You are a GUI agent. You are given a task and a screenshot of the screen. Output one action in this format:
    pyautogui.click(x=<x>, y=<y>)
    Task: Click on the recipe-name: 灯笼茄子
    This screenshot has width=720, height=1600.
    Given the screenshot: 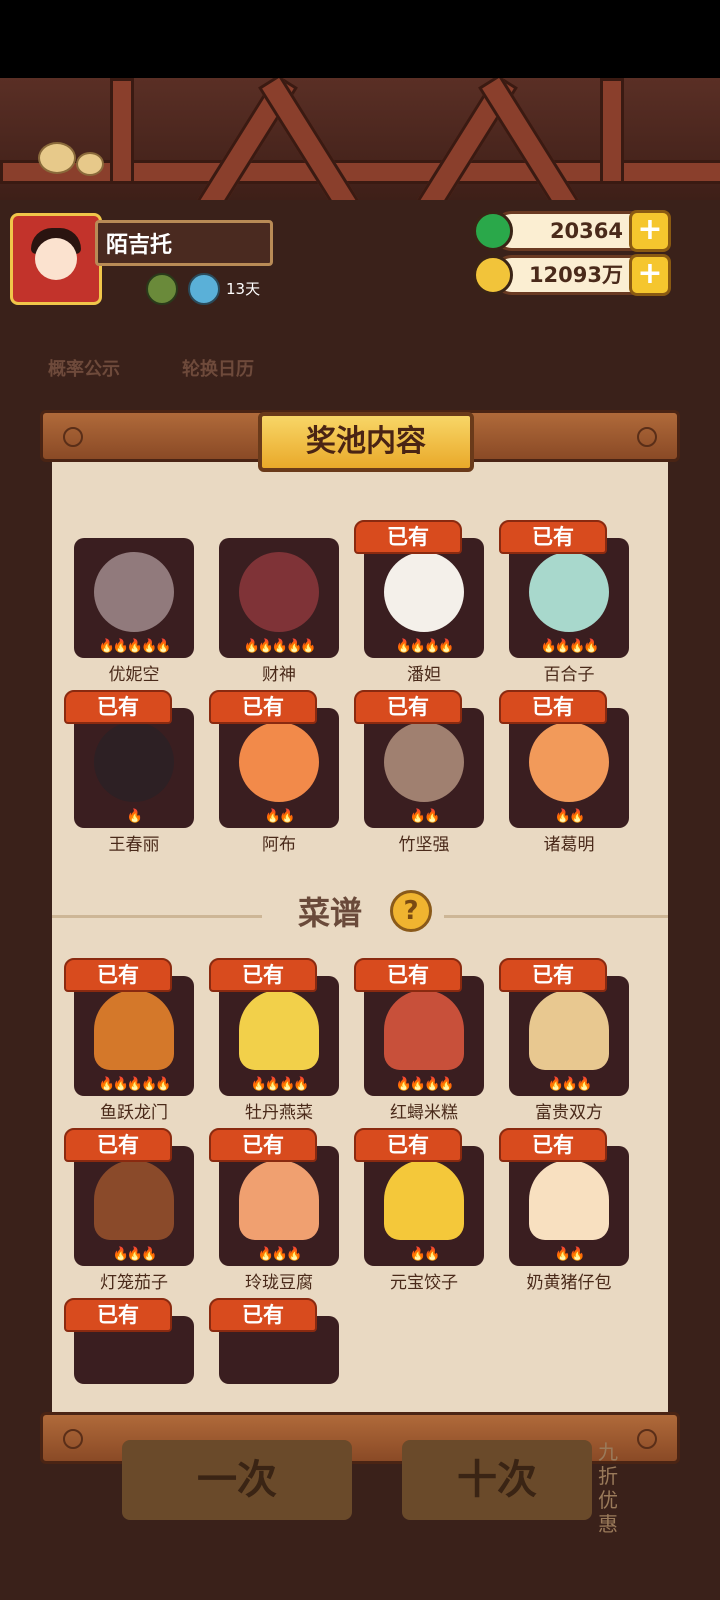 What is the action you would take?
    pyautogui.click(x=134, y=1283)
    